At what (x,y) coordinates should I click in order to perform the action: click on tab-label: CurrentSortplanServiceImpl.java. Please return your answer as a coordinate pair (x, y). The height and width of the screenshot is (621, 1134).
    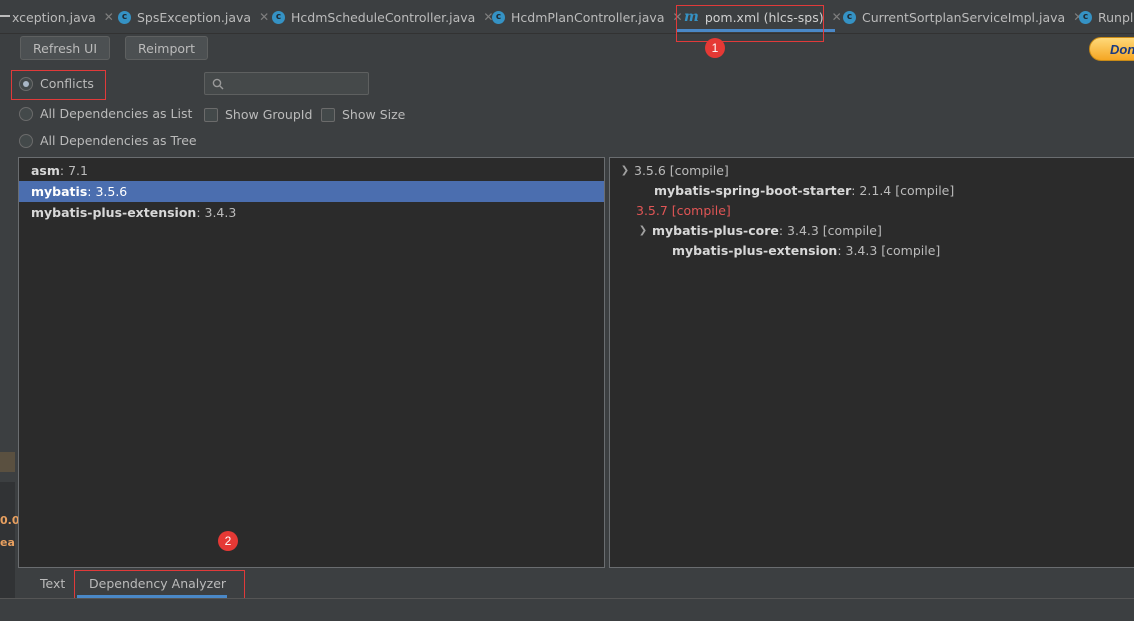
    Looking at the image, I should click on (964, 17).